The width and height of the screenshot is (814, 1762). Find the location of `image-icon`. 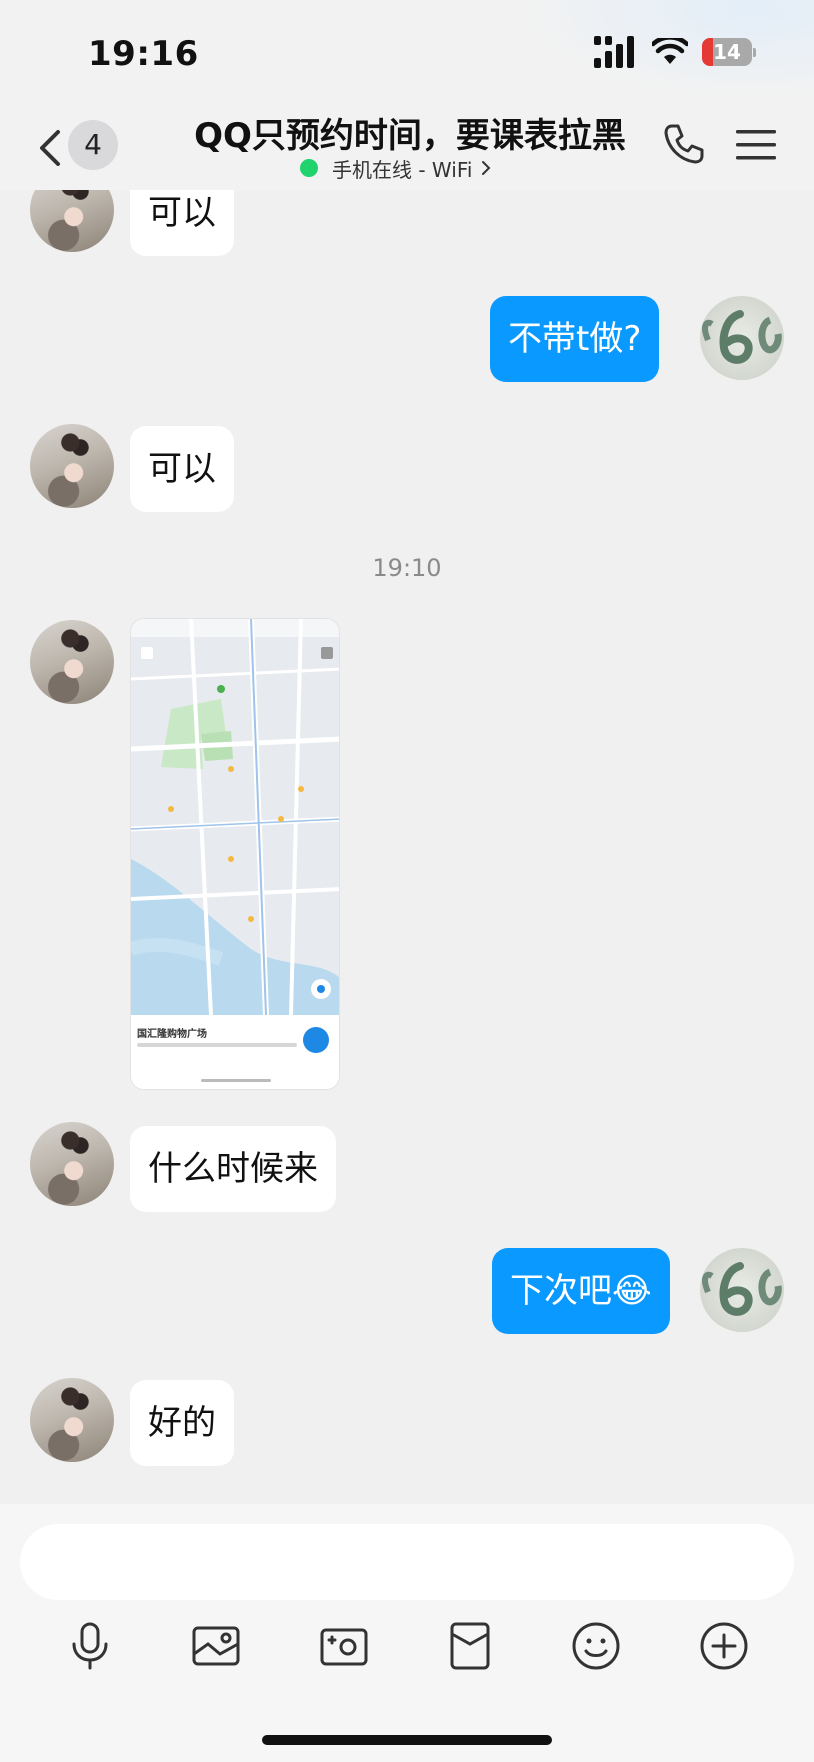

image-icon is located at coordinates (216, 1646).